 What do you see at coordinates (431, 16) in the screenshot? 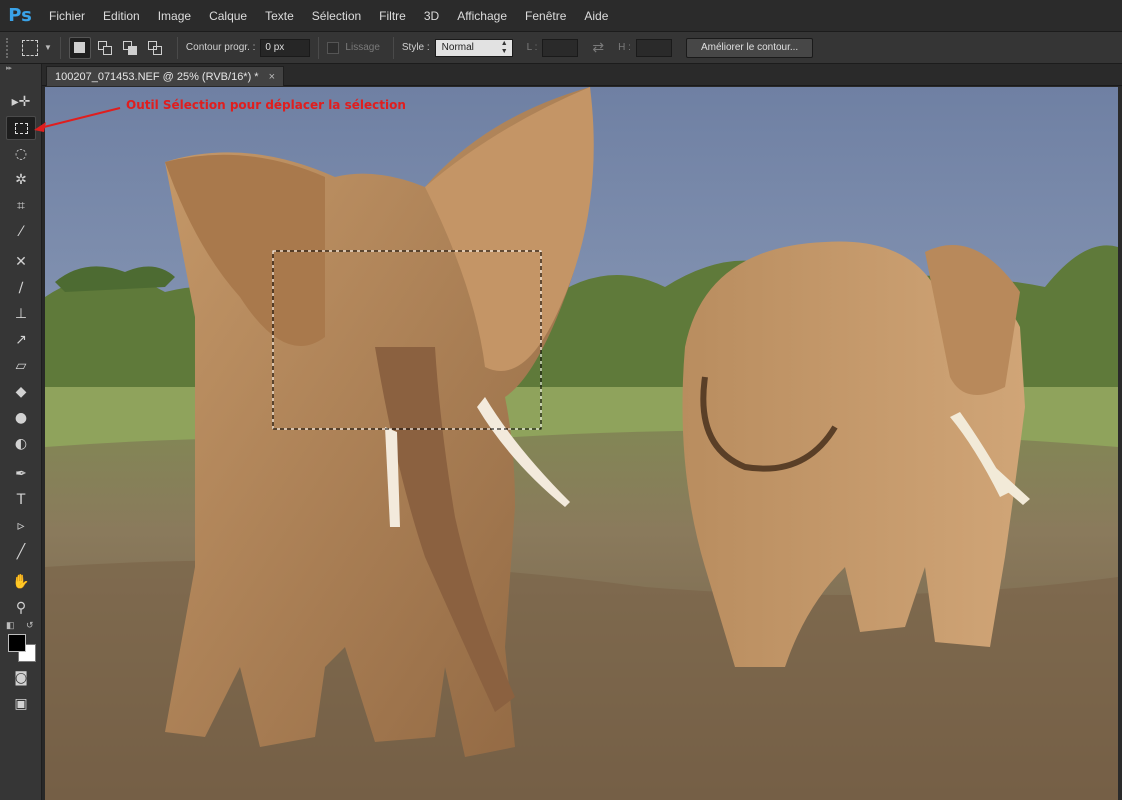
I see `menu-3d: 3D` at bounding box center [431, 16].